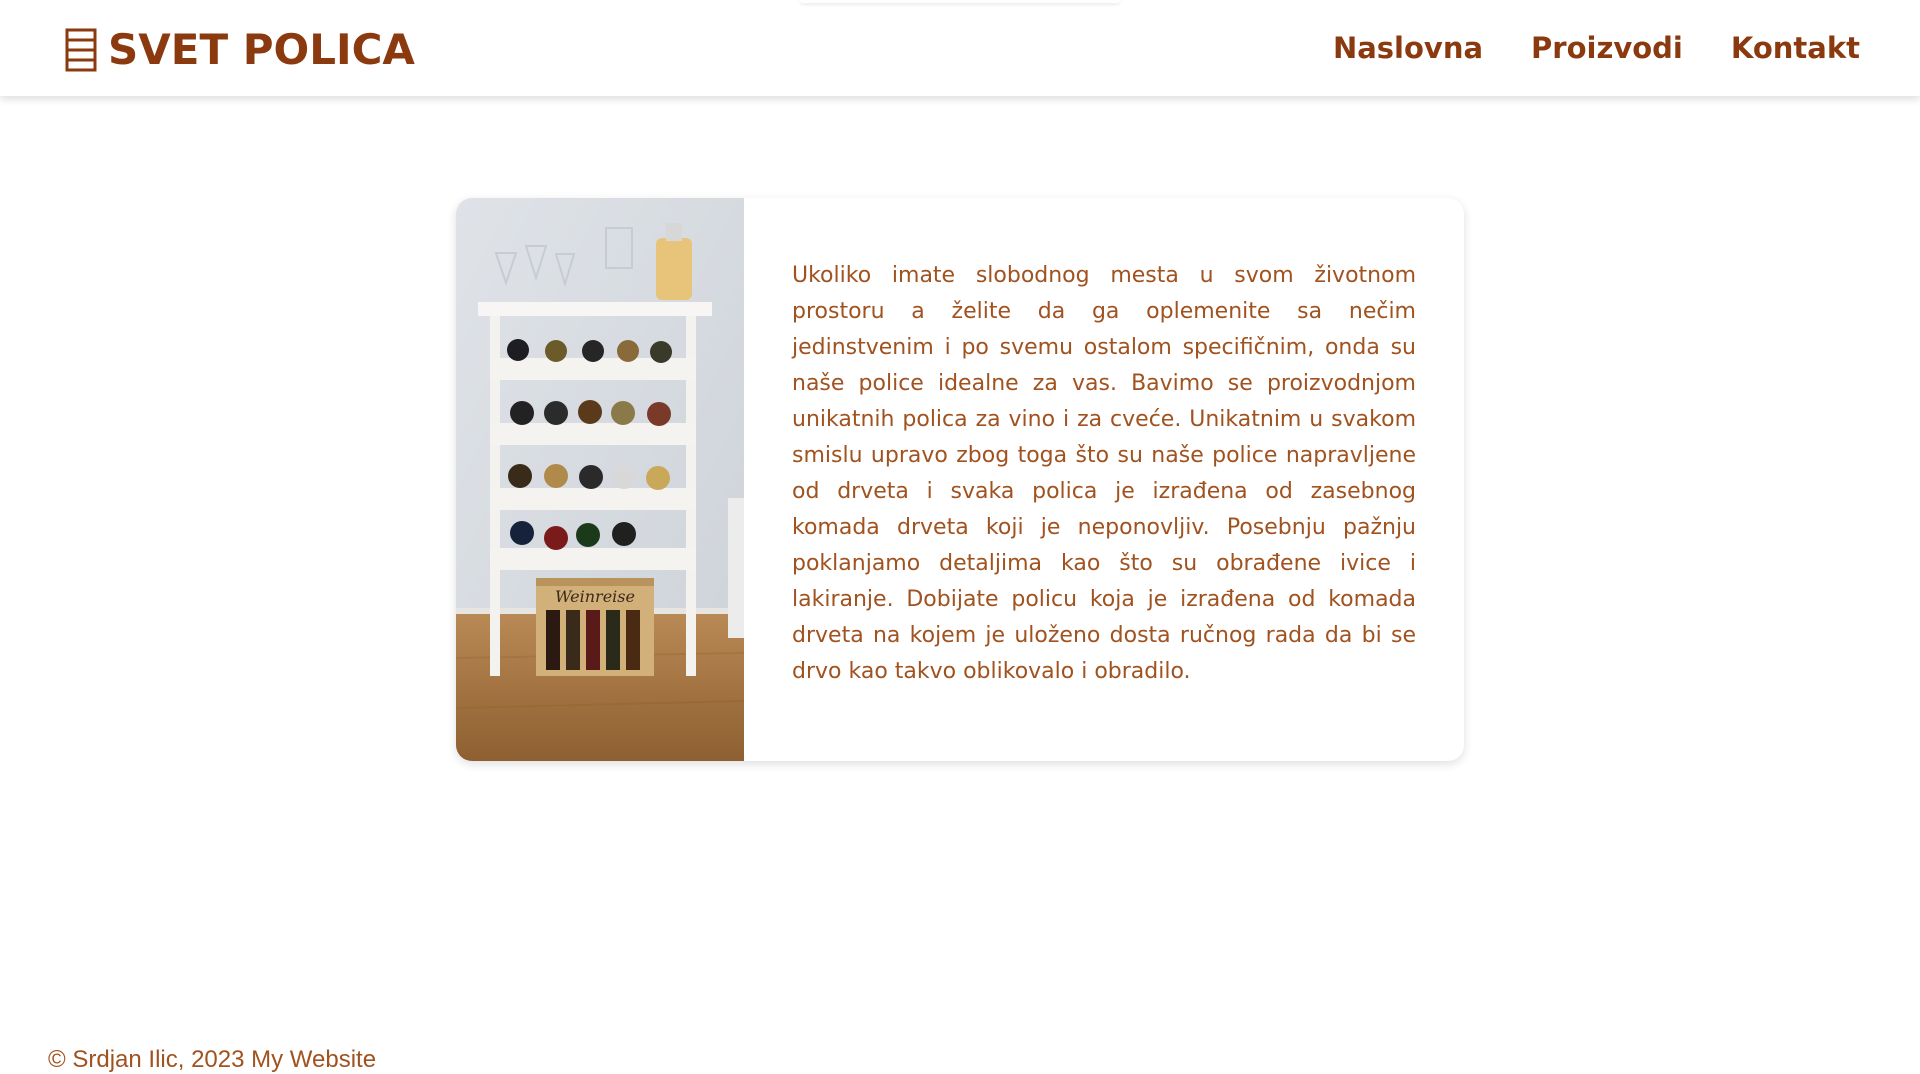 The height and width of the screenshot is (1074, 1920). I want to click on footer-copyright: © Srdjan Ilic, 2023 My Website, so click(212, 1059).